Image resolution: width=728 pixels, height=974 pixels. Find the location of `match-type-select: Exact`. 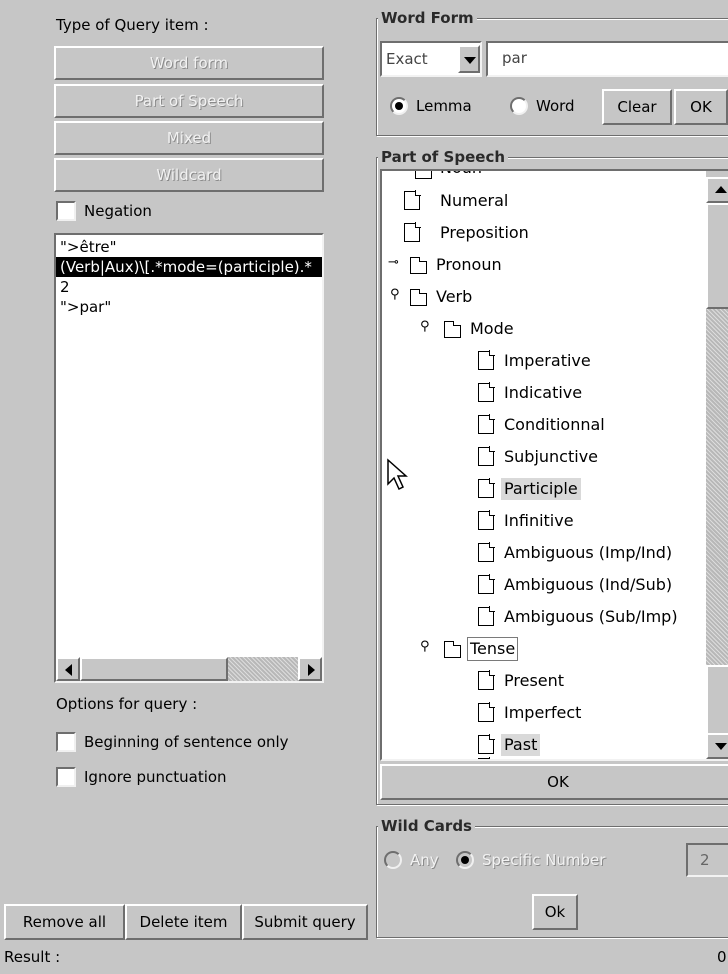

match-type-select: Exact is located at coordinates (431, 59).